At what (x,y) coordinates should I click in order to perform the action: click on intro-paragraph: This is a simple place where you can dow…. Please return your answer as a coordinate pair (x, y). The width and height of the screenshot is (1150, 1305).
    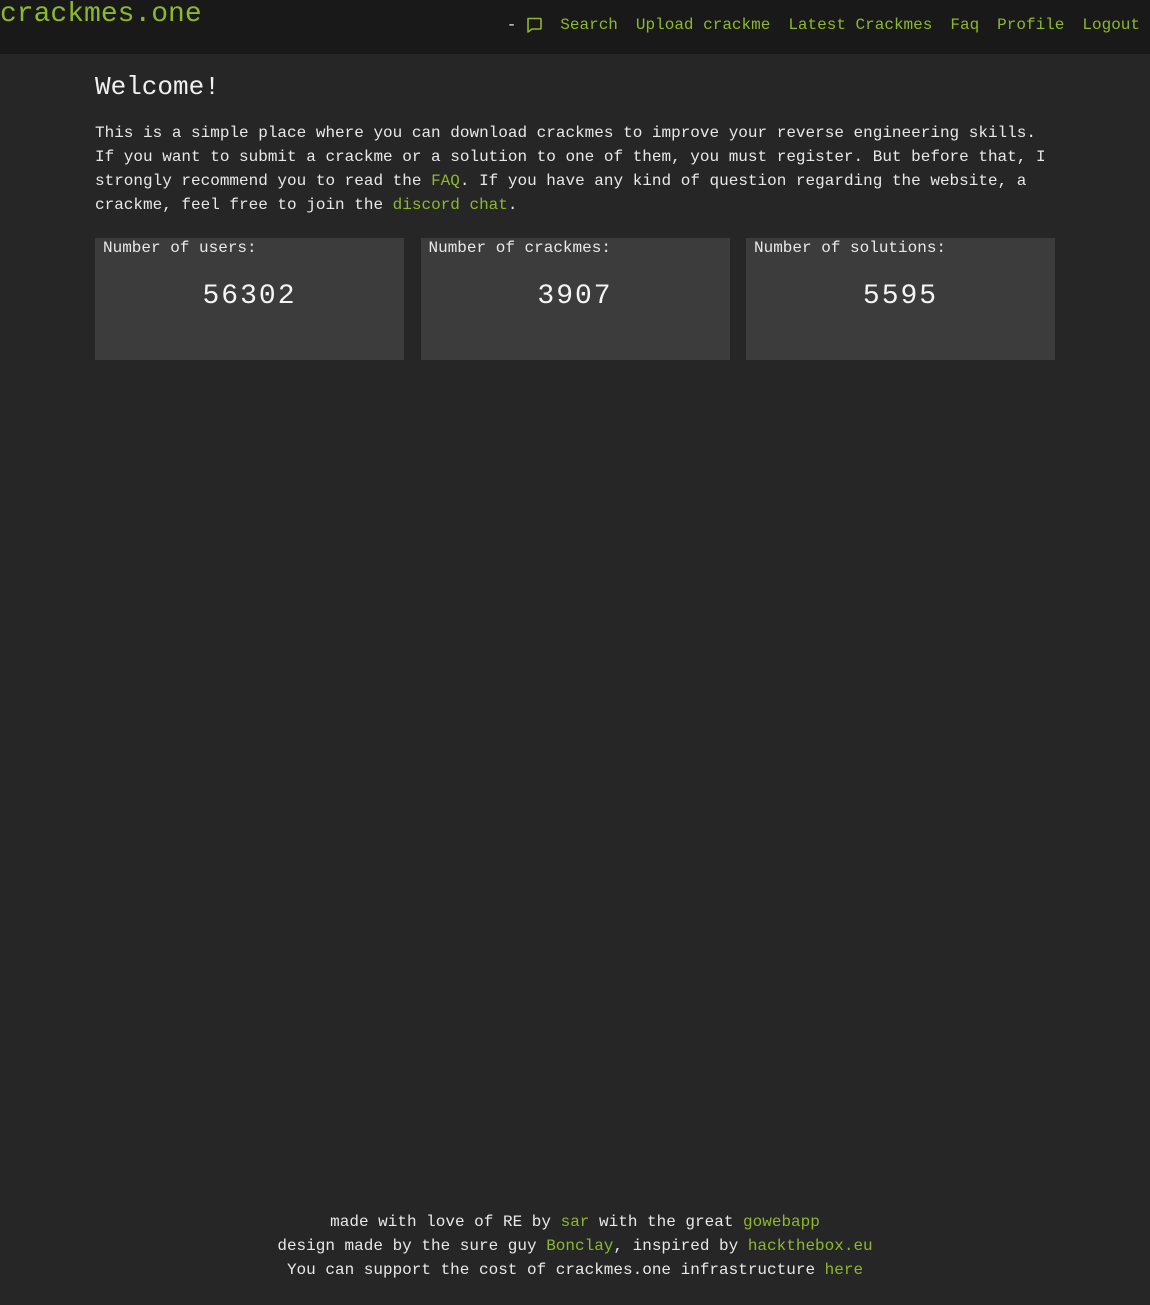
    Looking at the image, I should click on (575, 169).